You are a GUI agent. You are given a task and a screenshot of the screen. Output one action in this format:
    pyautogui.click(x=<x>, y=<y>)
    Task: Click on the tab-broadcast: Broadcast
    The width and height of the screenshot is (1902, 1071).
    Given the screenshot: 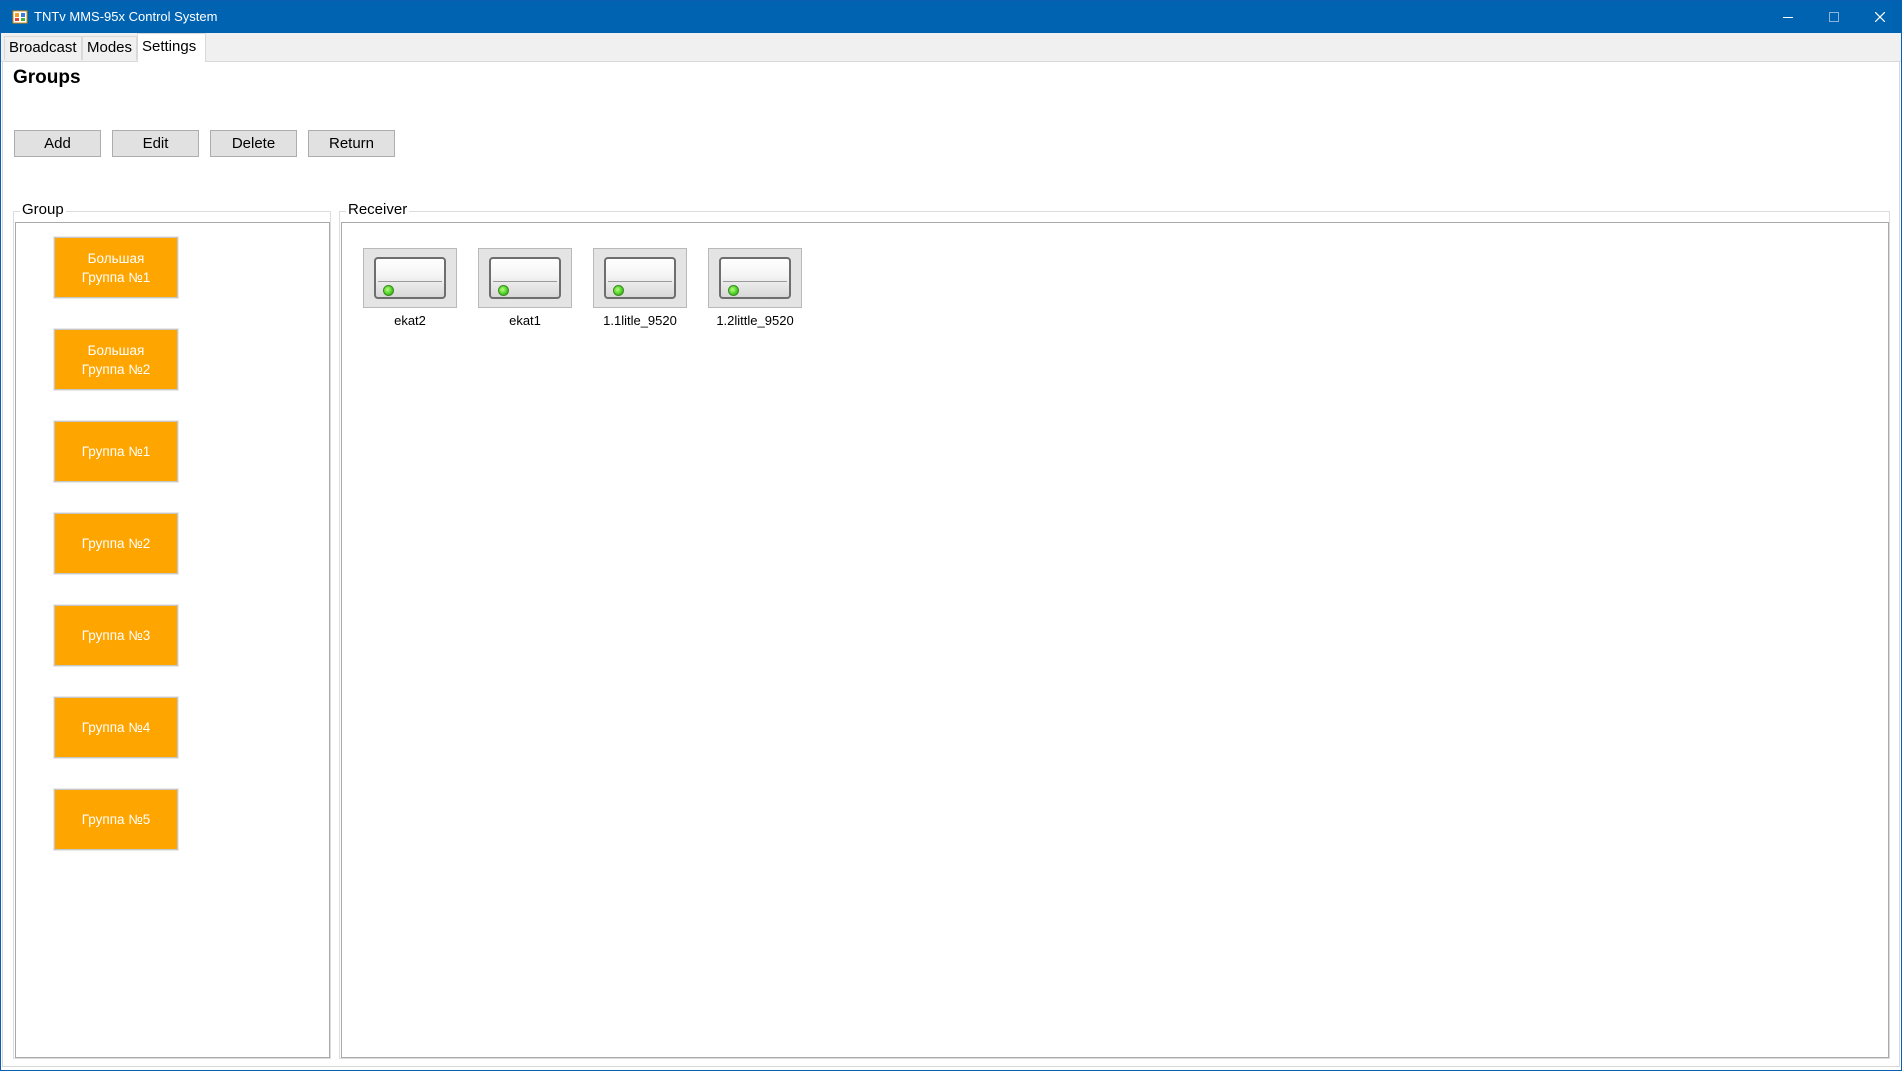 What is the action you would take?
    pyautogui.click(x=43, y=48)
    